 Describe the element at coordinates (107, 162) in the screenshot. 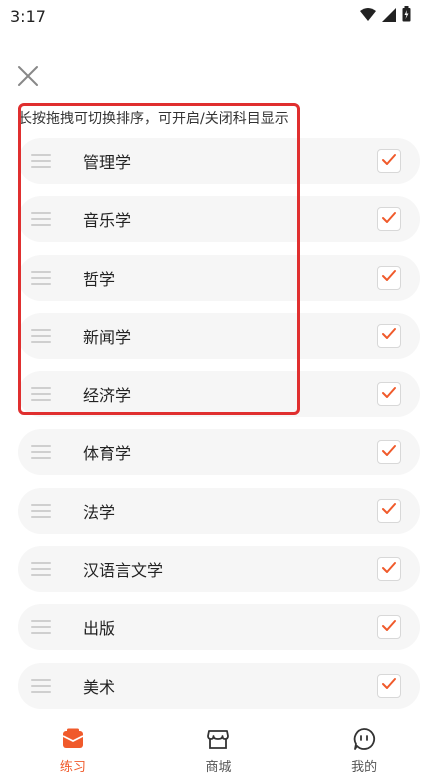

I see `subject-label: 管理学` at that location.